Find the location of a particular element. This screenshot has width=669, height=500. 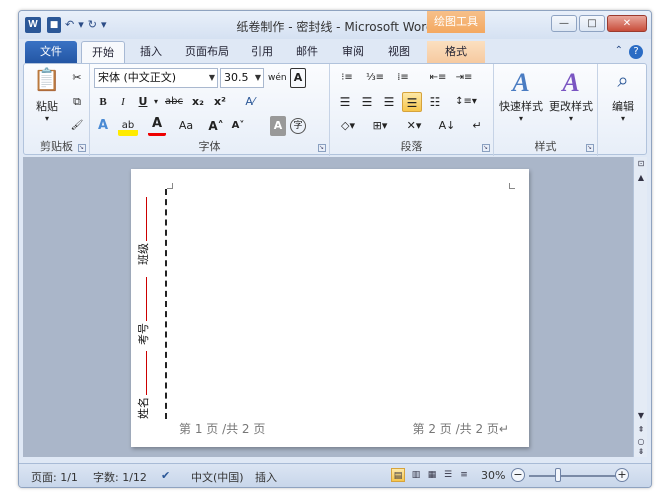

zoom-in-icon: + is located at coordinates (622, 475).